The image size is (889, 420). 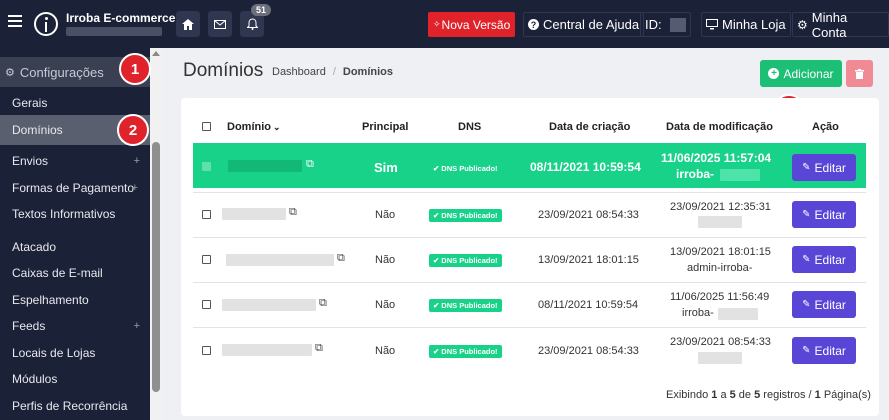 What do you see at coordinates (75, 161) in the screenshot?
I see `sidebar-item-envios: Envios +` at bounding box center [75, 161].